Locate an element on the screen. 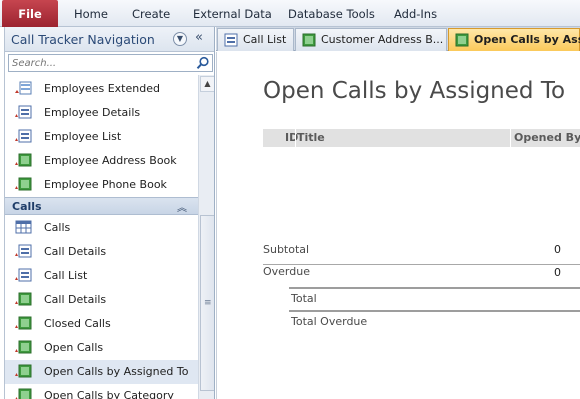  total-label: Total is located at coordinates (304, 298).